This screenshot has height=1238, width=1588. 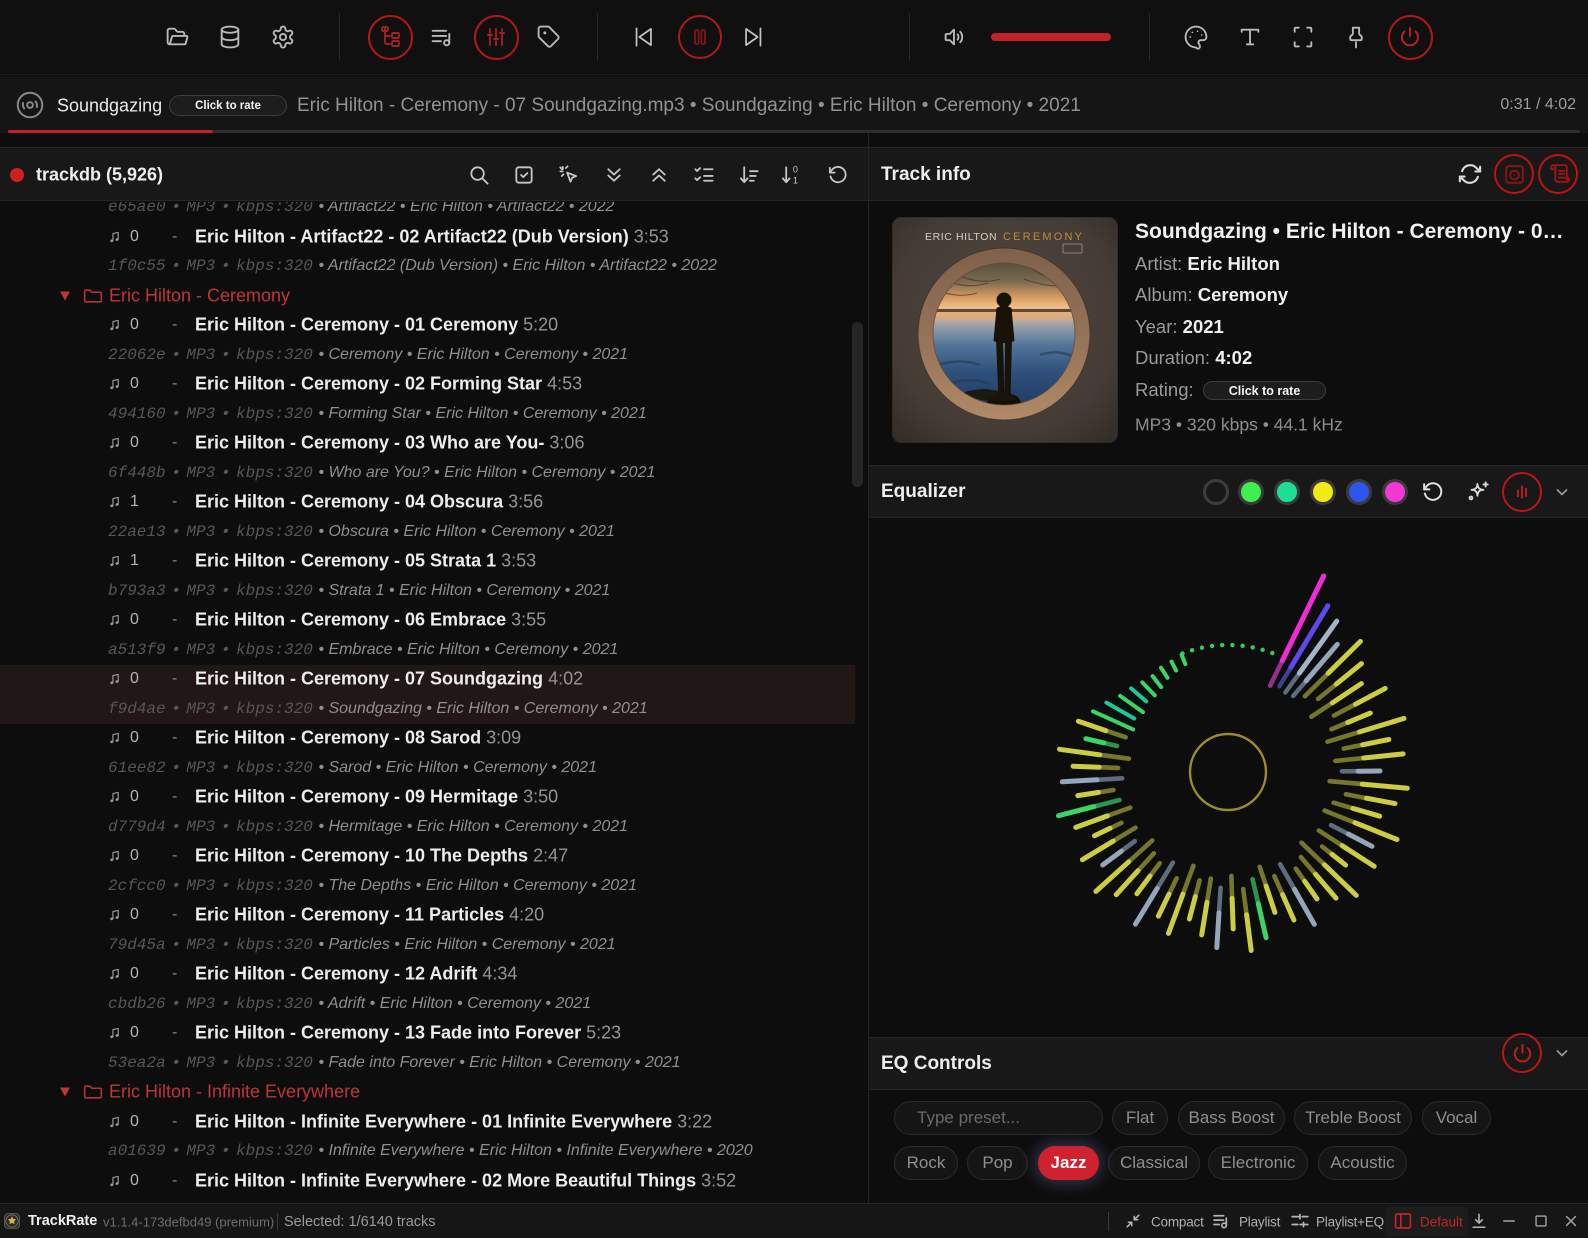 I want to click on svg-text: 1, so click(x=795, y=181).